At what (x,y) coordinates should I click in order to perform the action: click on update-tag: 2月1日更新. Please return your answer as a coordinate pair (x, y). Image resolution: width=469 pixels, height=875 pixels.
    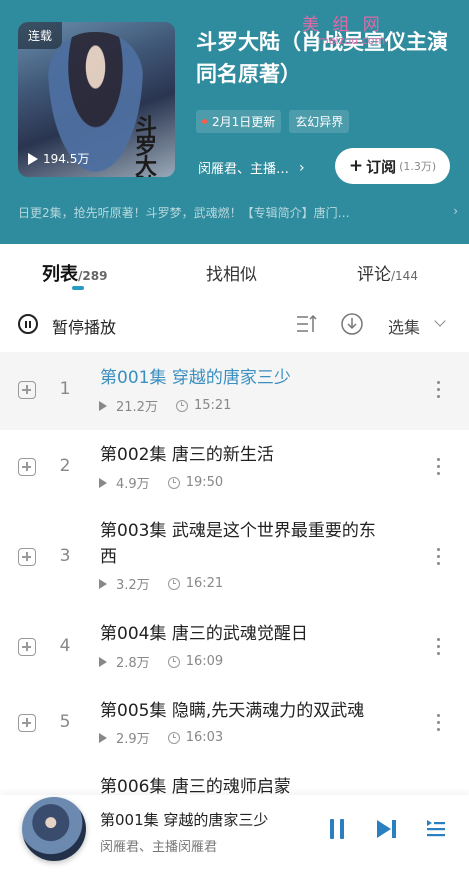
    Looking at the image, I should click on (239, 121).